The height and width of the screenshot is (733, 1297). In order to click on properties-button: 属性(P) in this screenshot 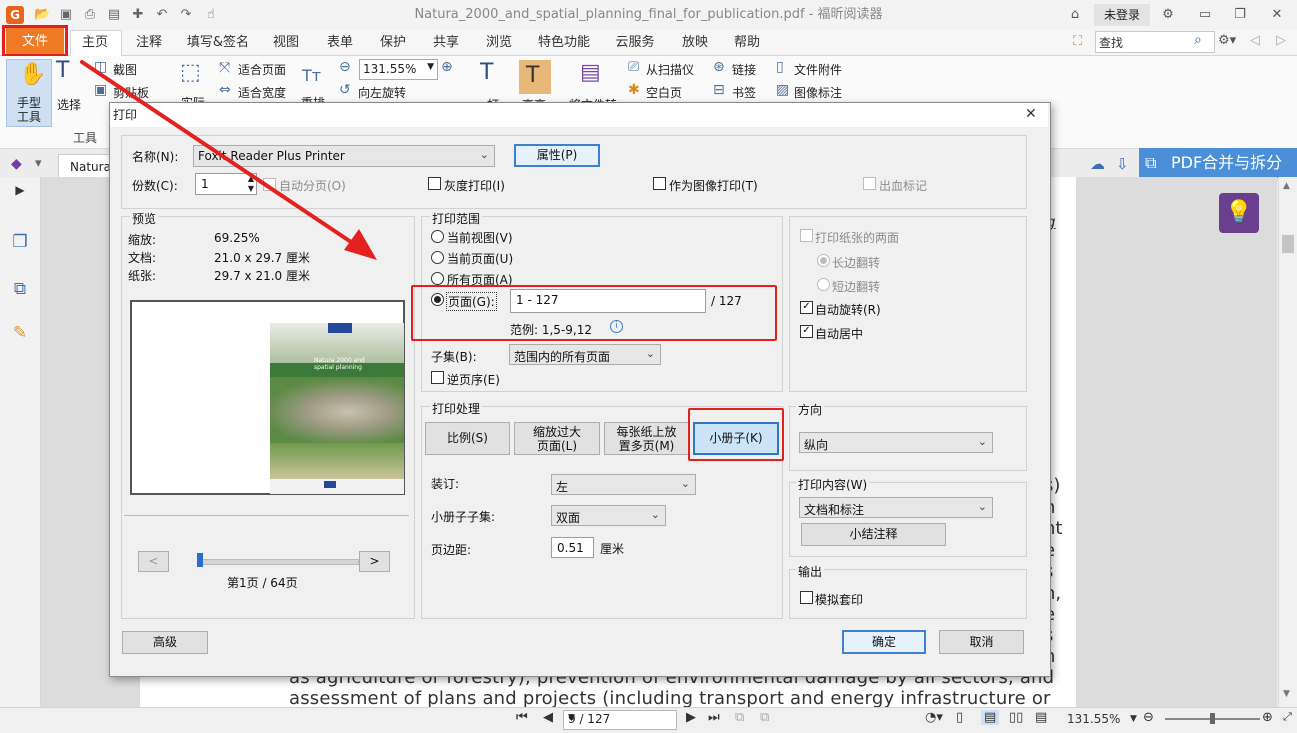, I will do `click(557, 155)`.